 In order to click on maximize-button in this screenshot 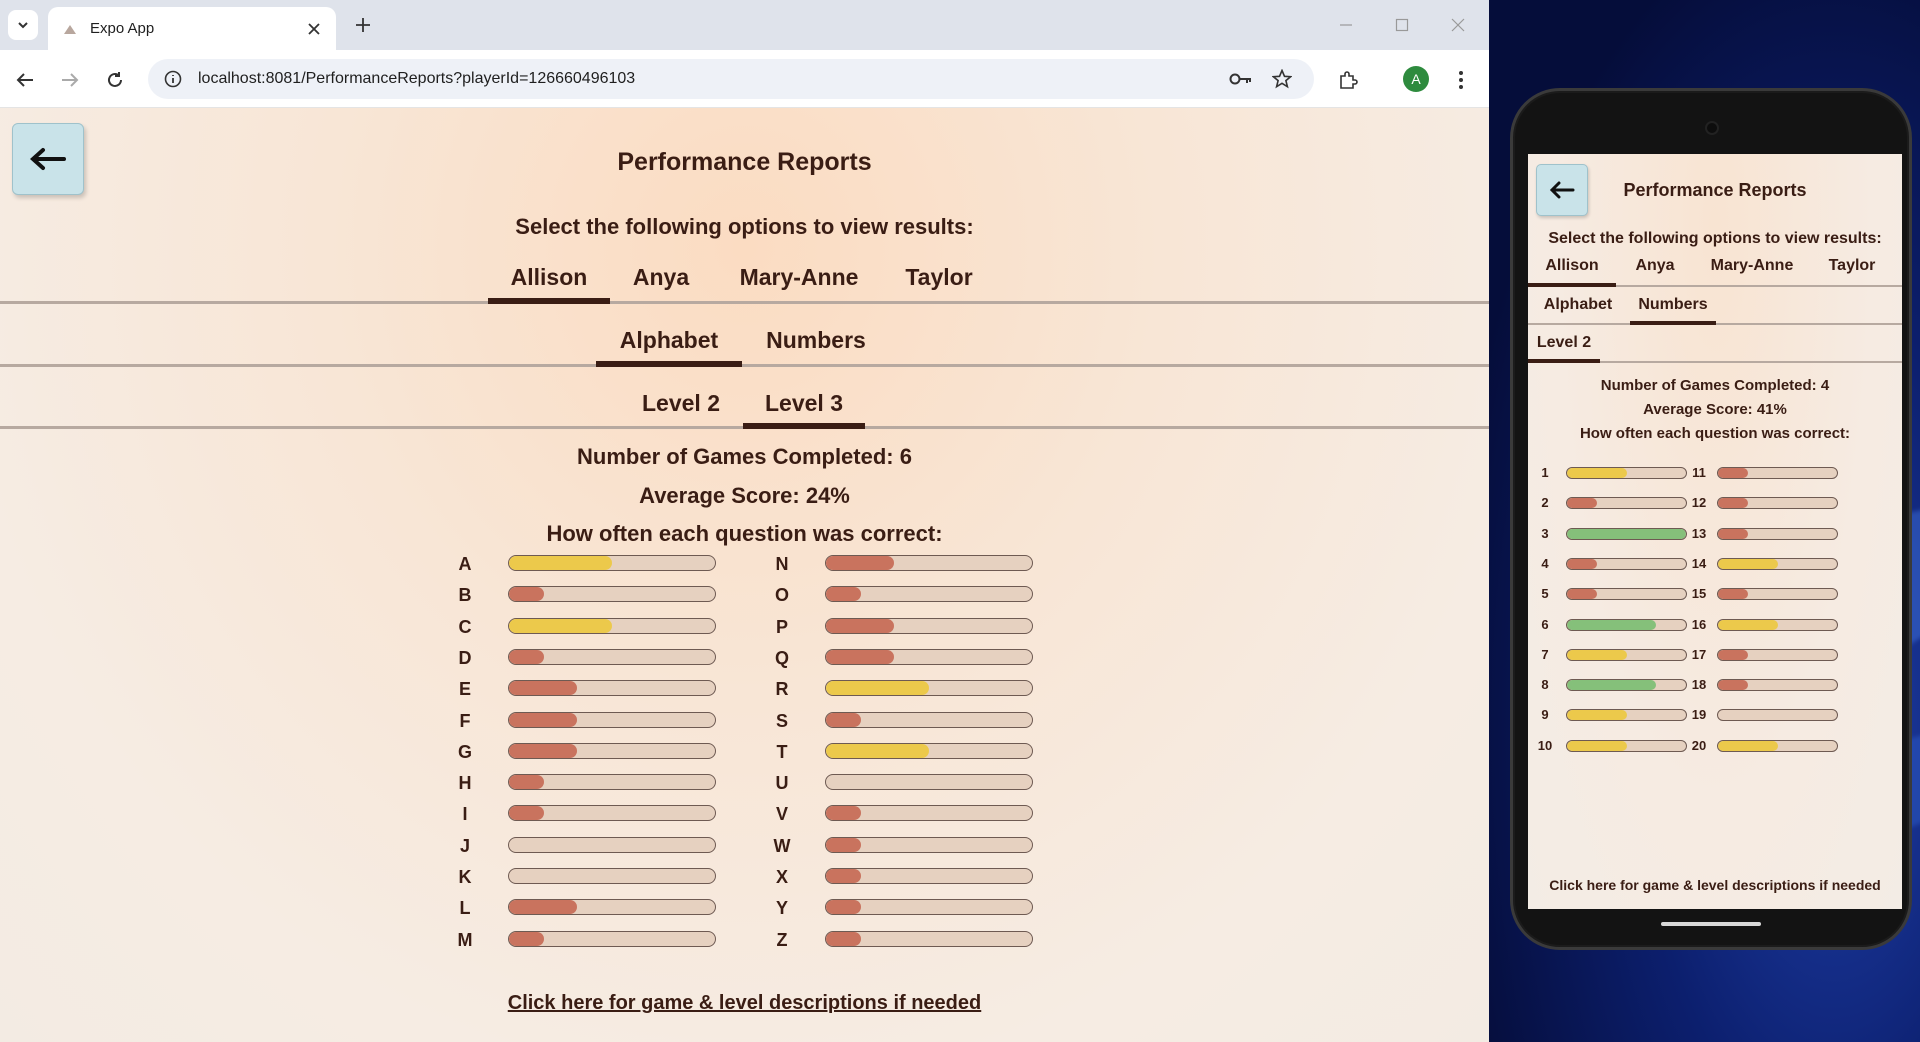, I will do `click(1402, 25)`.